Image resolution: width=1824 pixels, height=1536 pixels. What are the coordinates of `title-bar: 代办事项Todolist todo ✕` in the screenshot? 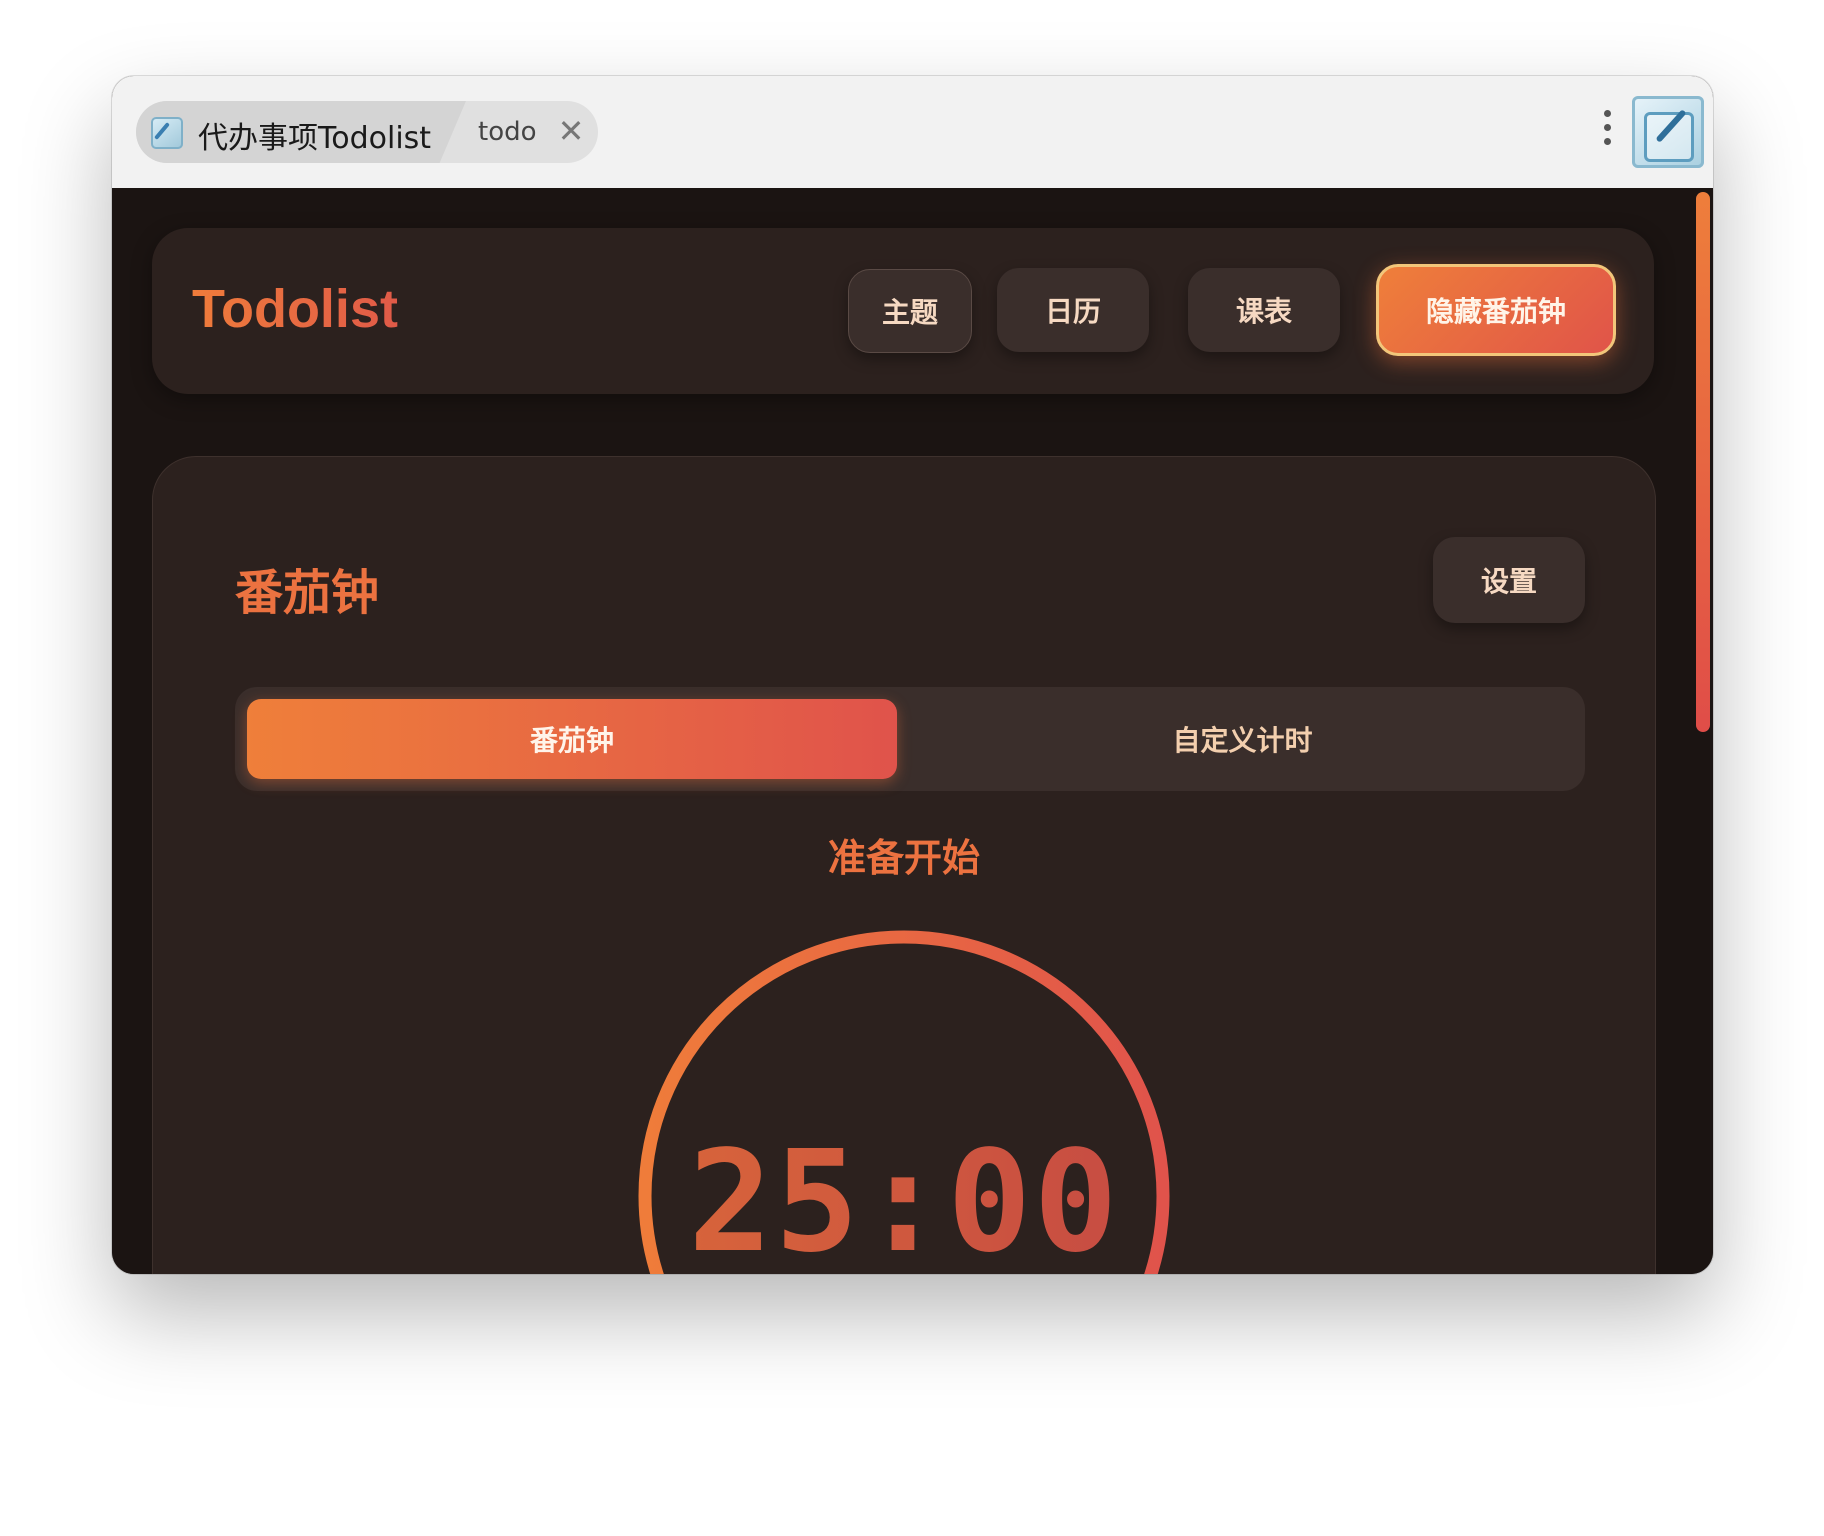 It's located at (912, 132).